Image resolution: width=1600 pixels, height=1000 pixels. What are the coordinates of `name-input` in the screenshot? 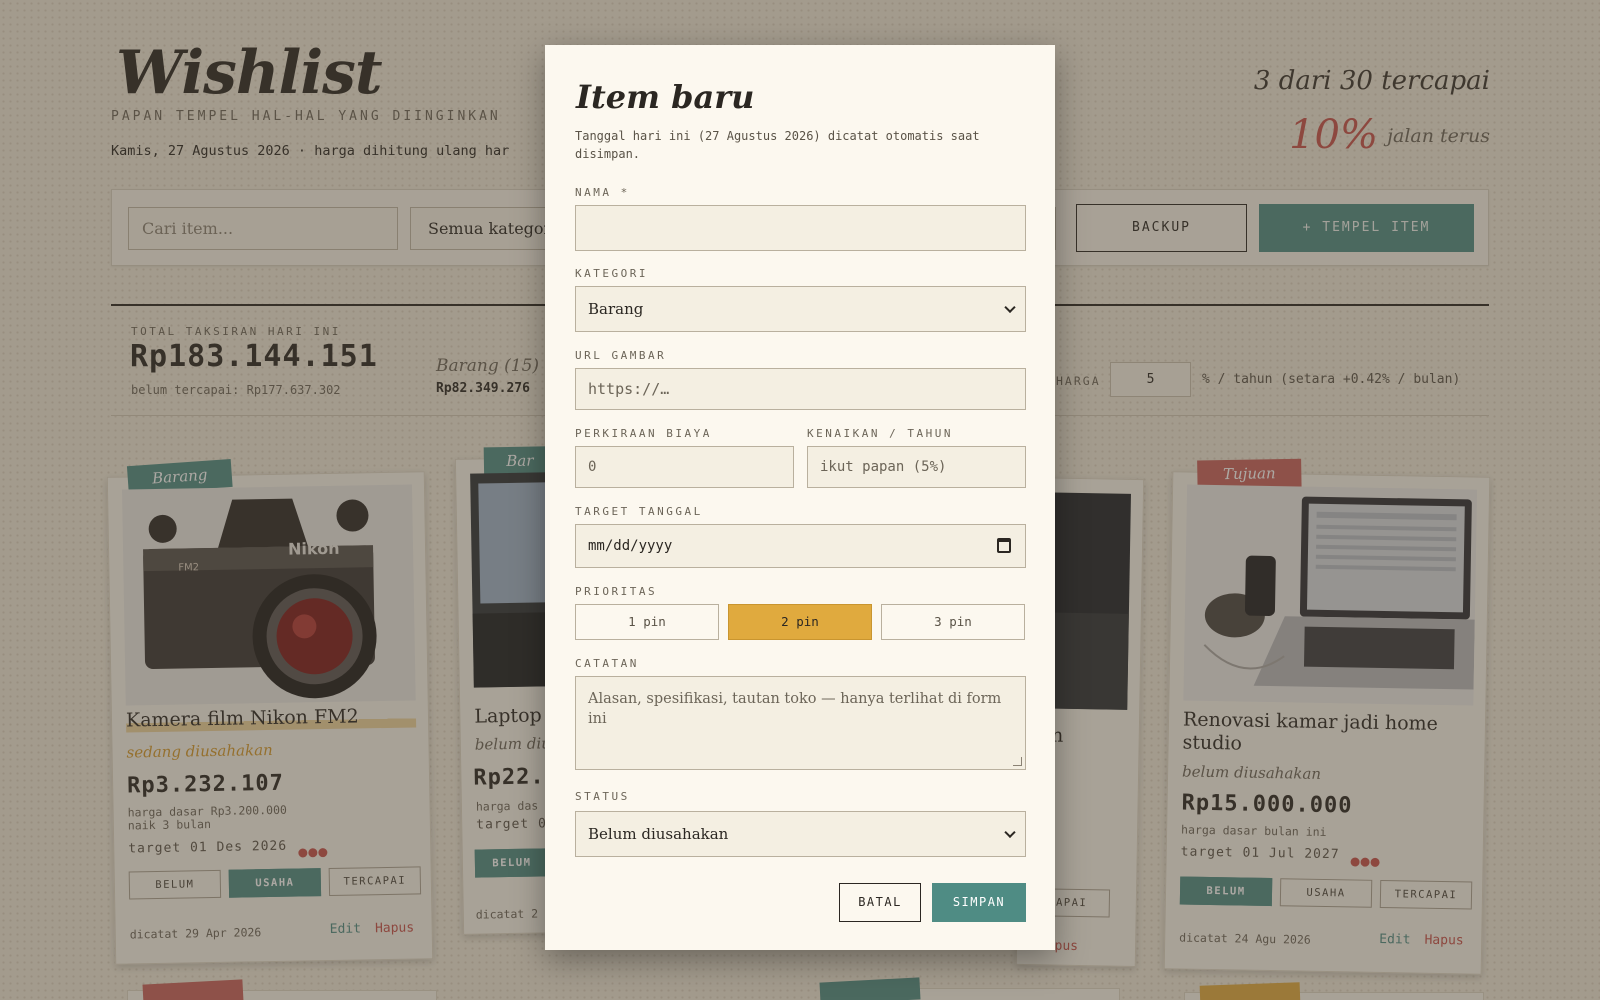 It's located at (800, 228).